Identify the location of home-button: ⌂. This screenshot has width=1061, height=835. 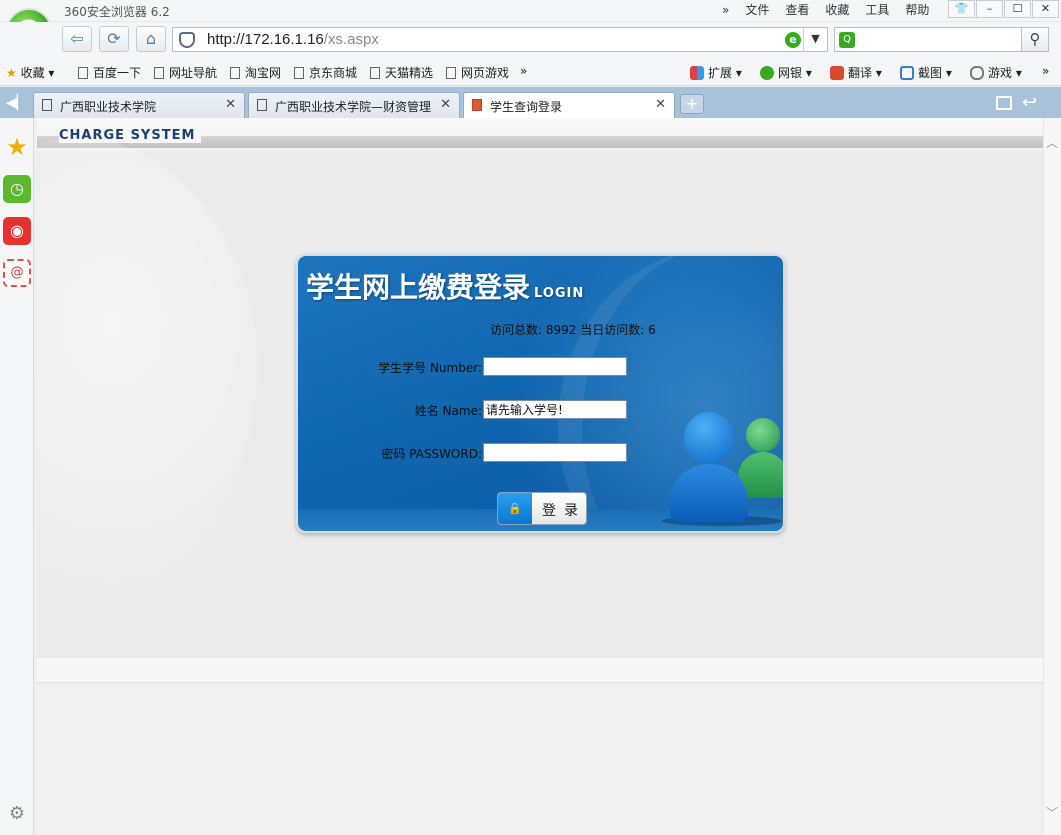
(151, 39).